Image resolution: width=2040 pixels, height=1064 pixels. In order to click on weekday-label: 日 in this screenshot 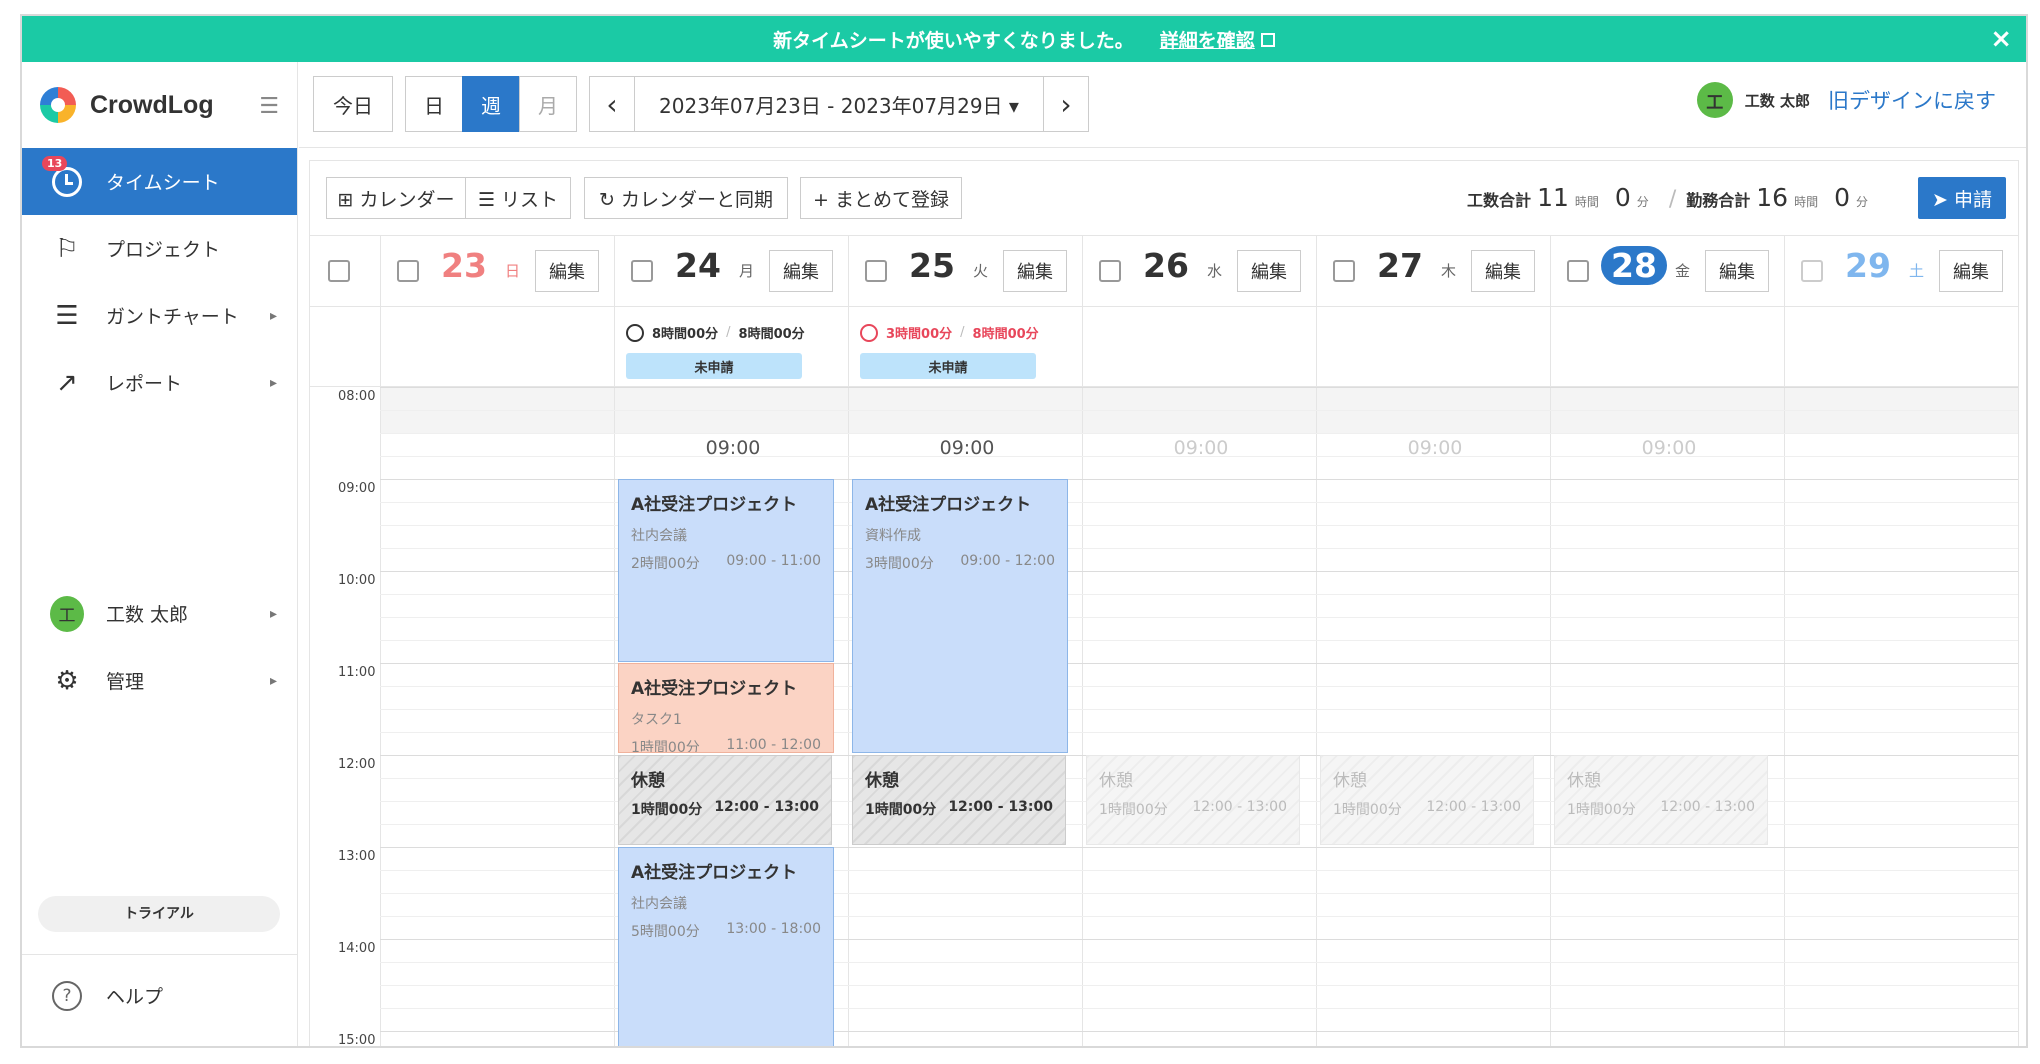, I will do `click(513, 271)`.